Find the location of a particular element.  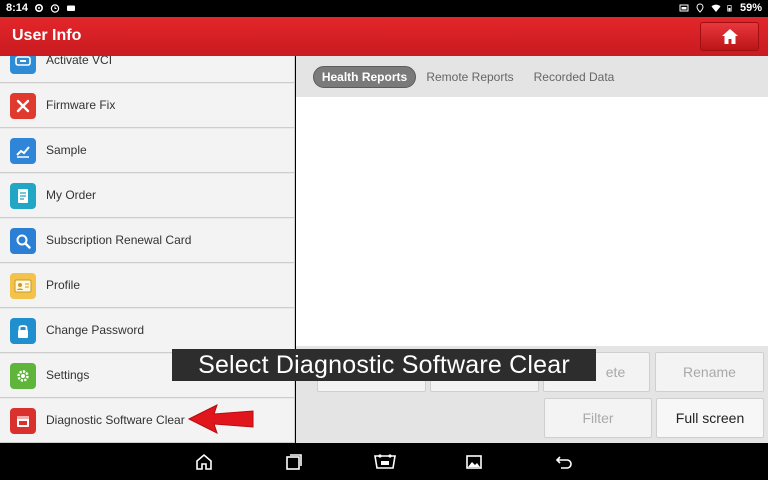

video-icon is located at coordinates (71, 8).